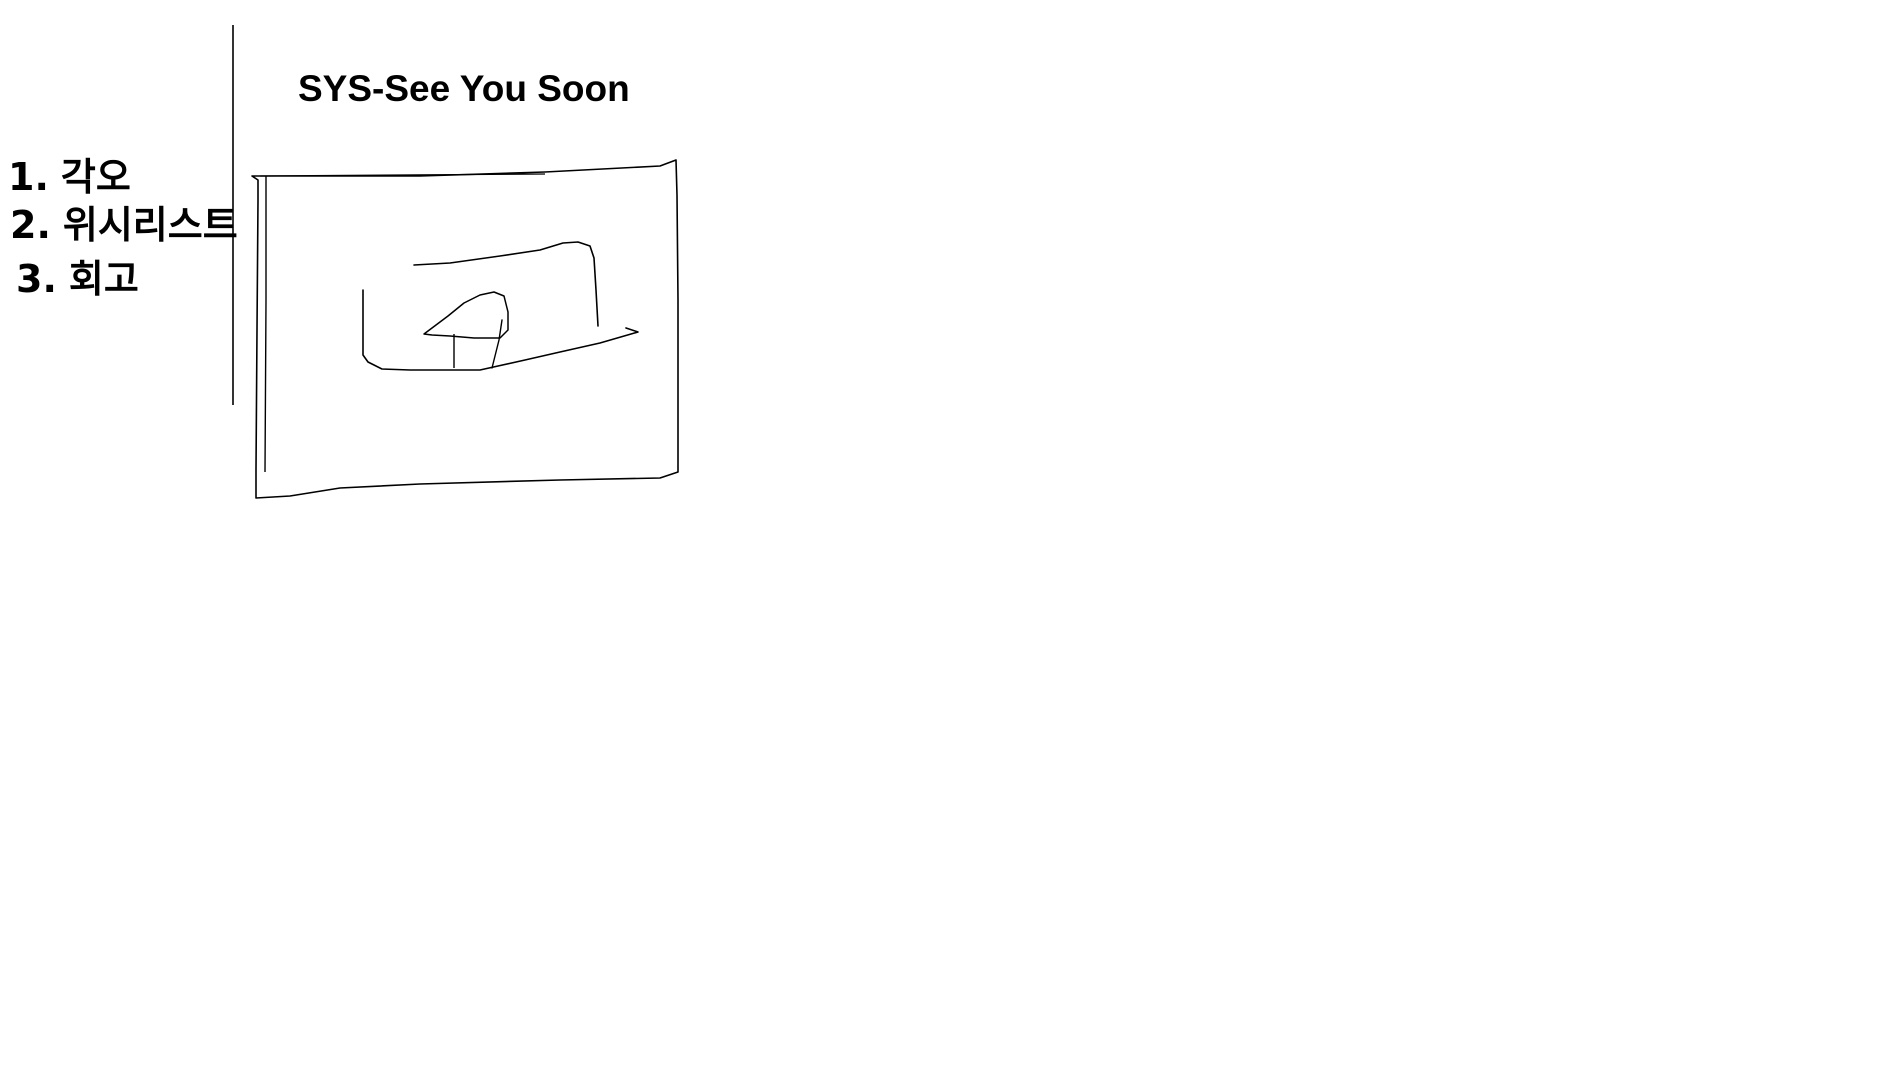  What do you see at coordinates (28, 177) in the screenshot?
I see `menu-item-number: 1.` at bounding box center [28, 177].